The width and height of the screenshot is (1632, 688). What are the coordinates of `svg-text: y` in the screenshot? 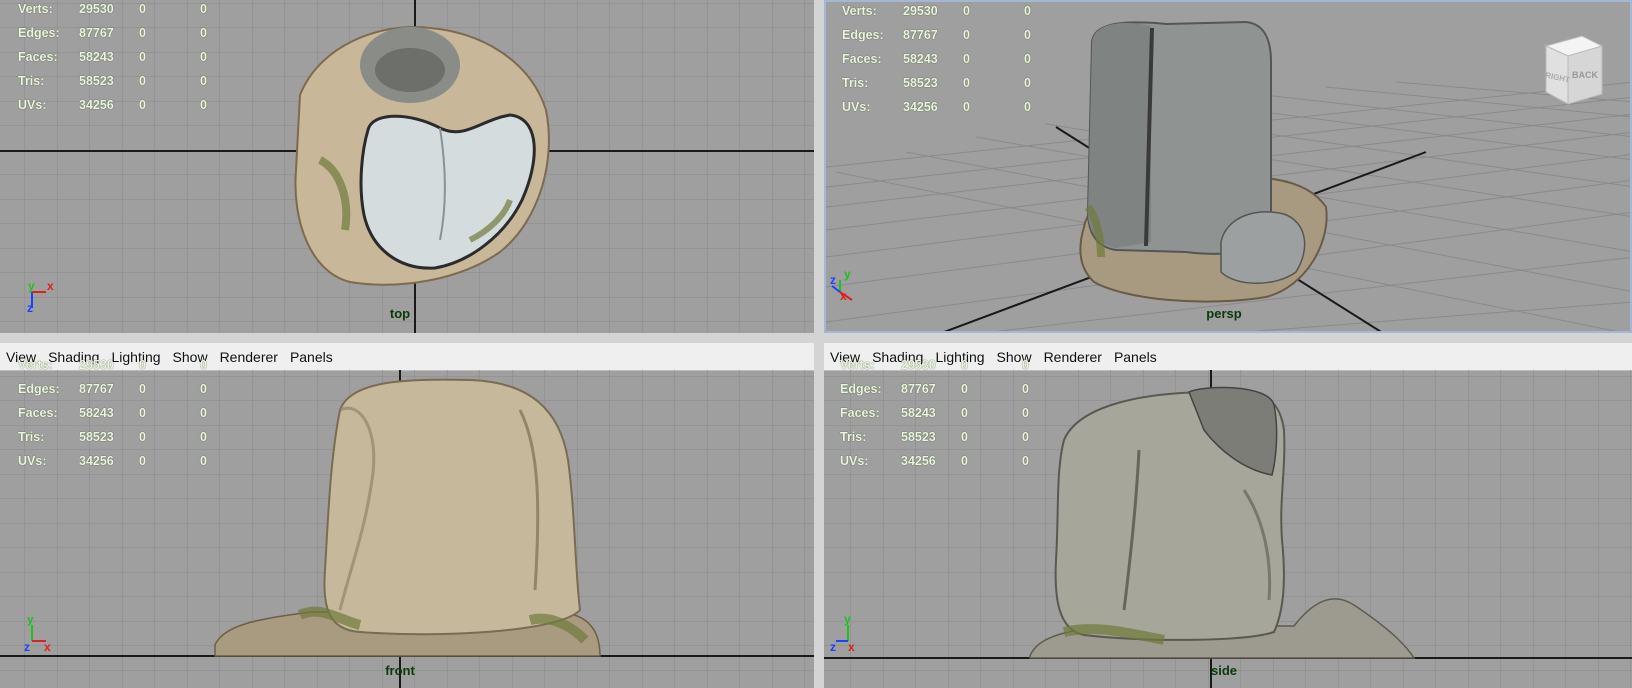 It's located at (30, 621).